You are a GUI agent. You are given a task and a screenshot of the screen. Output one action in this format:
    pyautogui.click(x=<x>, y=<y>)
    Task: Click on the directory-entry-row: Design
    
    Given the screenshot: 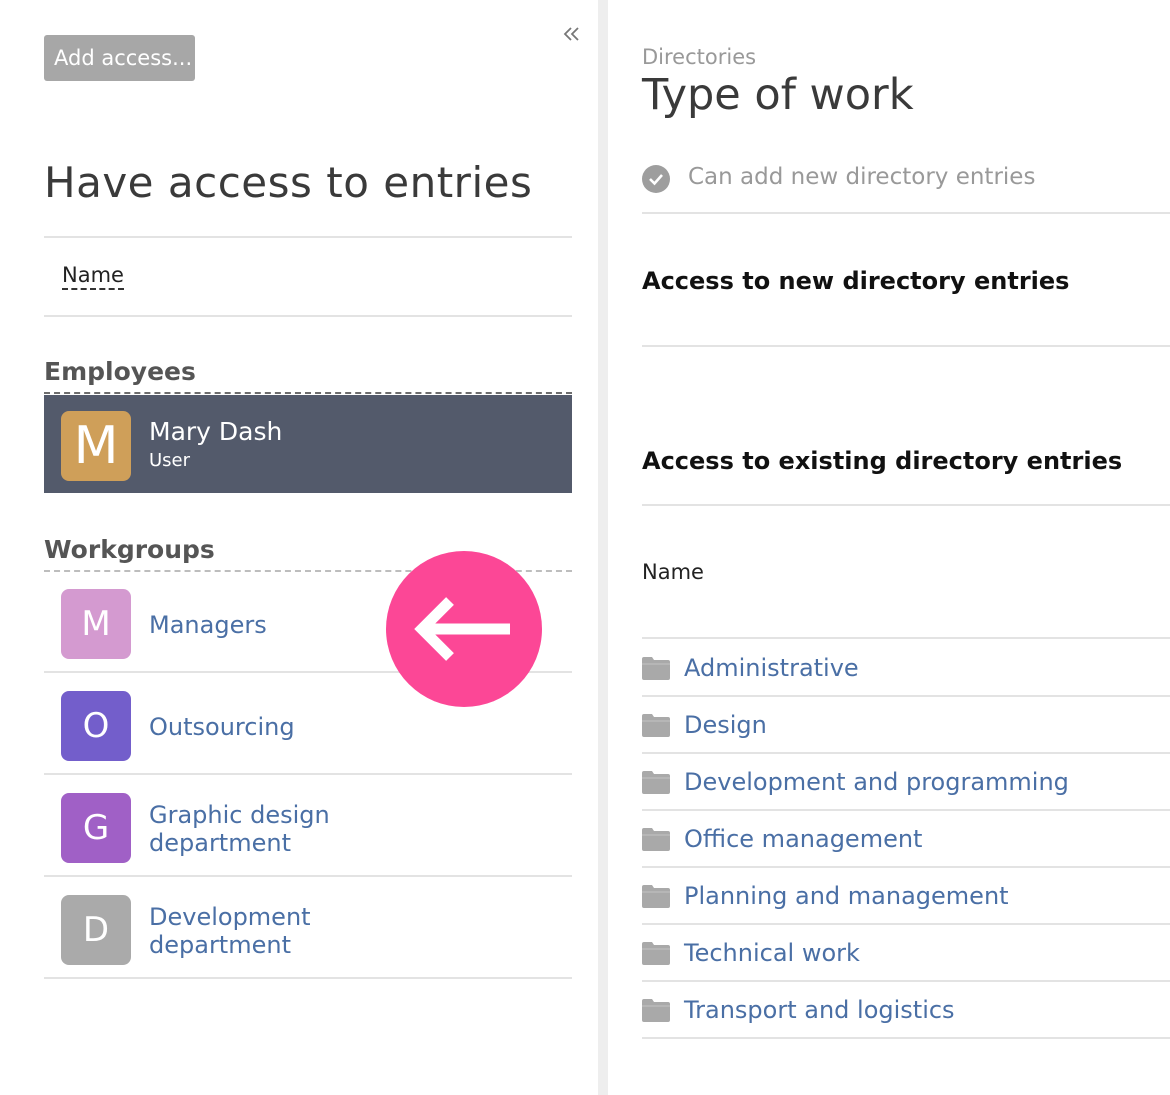 What is the action you would take?
    pyautogui.click(x=906, y=725)
    